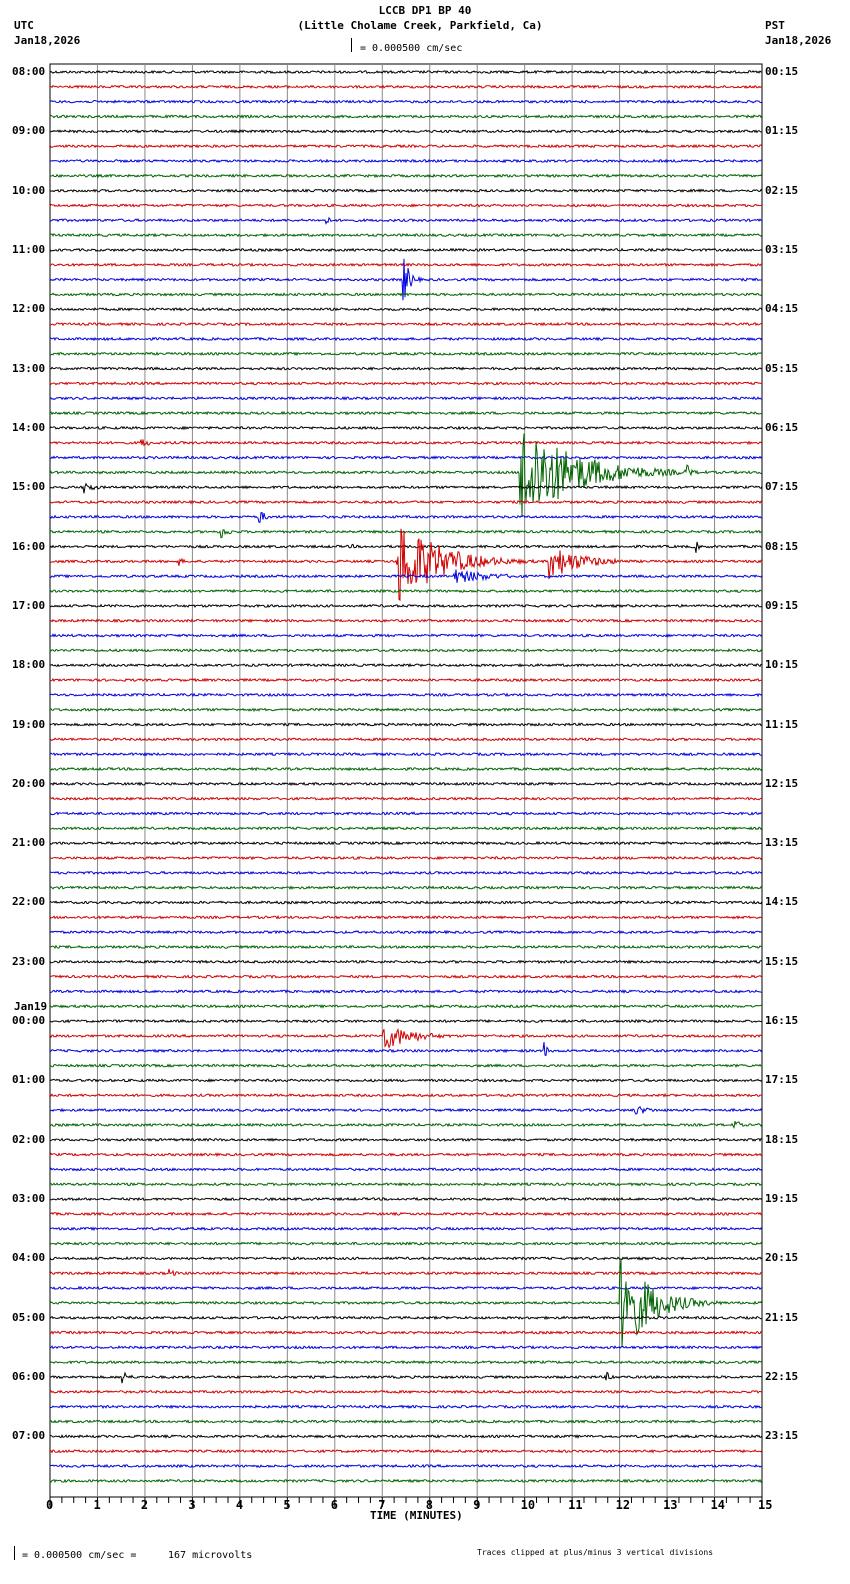 This screenshot has height=1584, width=850. I want to click on utc-hour-label: 10:00, so click(29, 190).